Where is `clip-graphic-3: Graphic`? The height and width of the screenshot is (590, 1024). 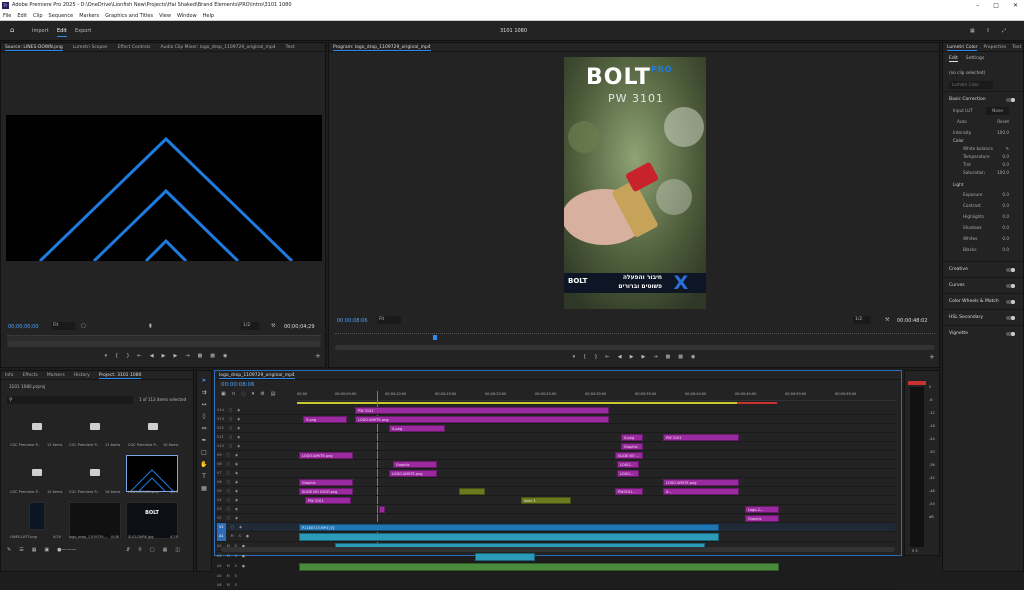
clip-graphic-3: Graphic is located at coordinates (326, 482).